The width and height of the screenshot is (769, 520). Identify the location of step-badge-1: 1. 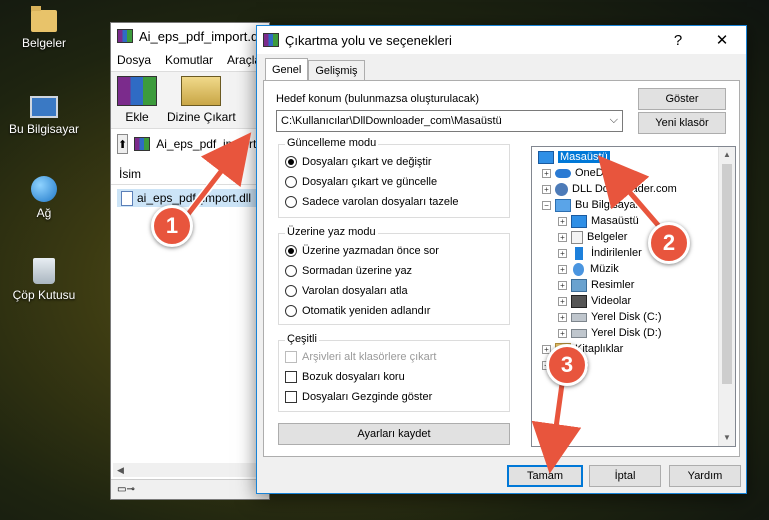
(172, 226).